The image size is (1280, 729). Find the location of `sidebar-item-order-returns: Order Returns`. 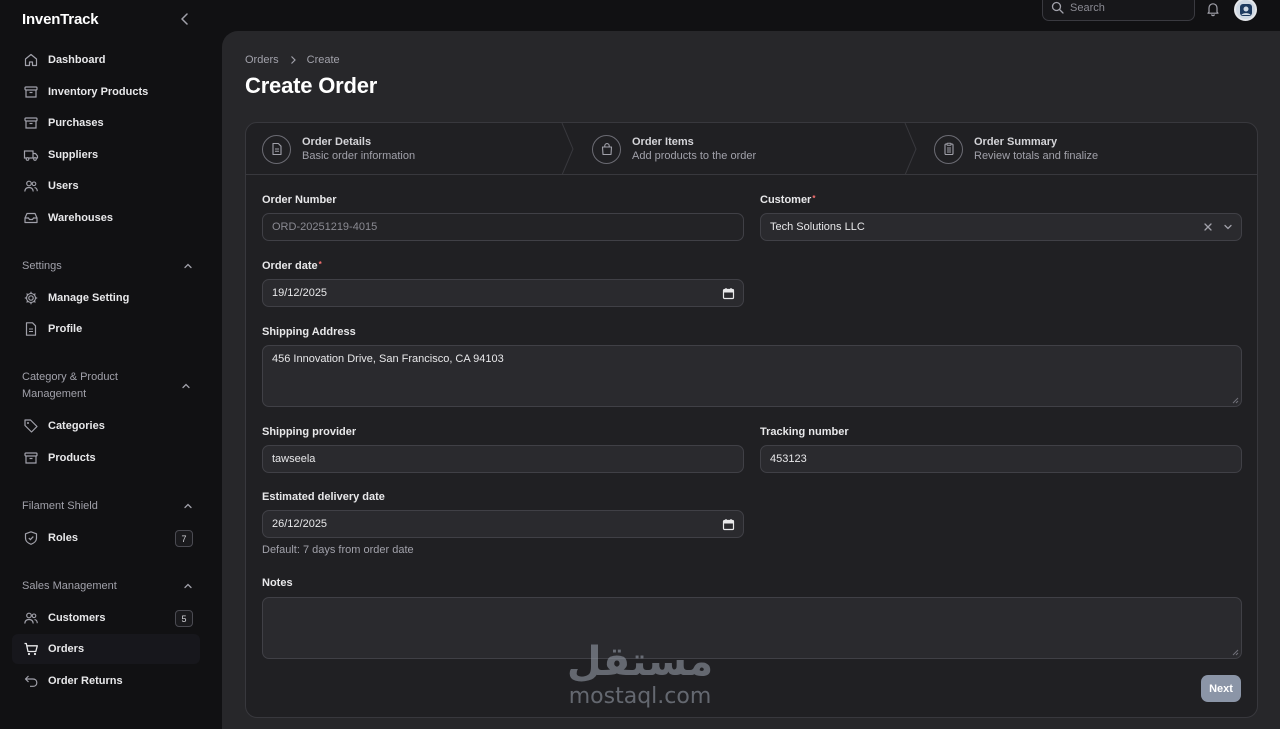

sidebar-item-order-returns: Order Returns is located at coordinates (106, 681).